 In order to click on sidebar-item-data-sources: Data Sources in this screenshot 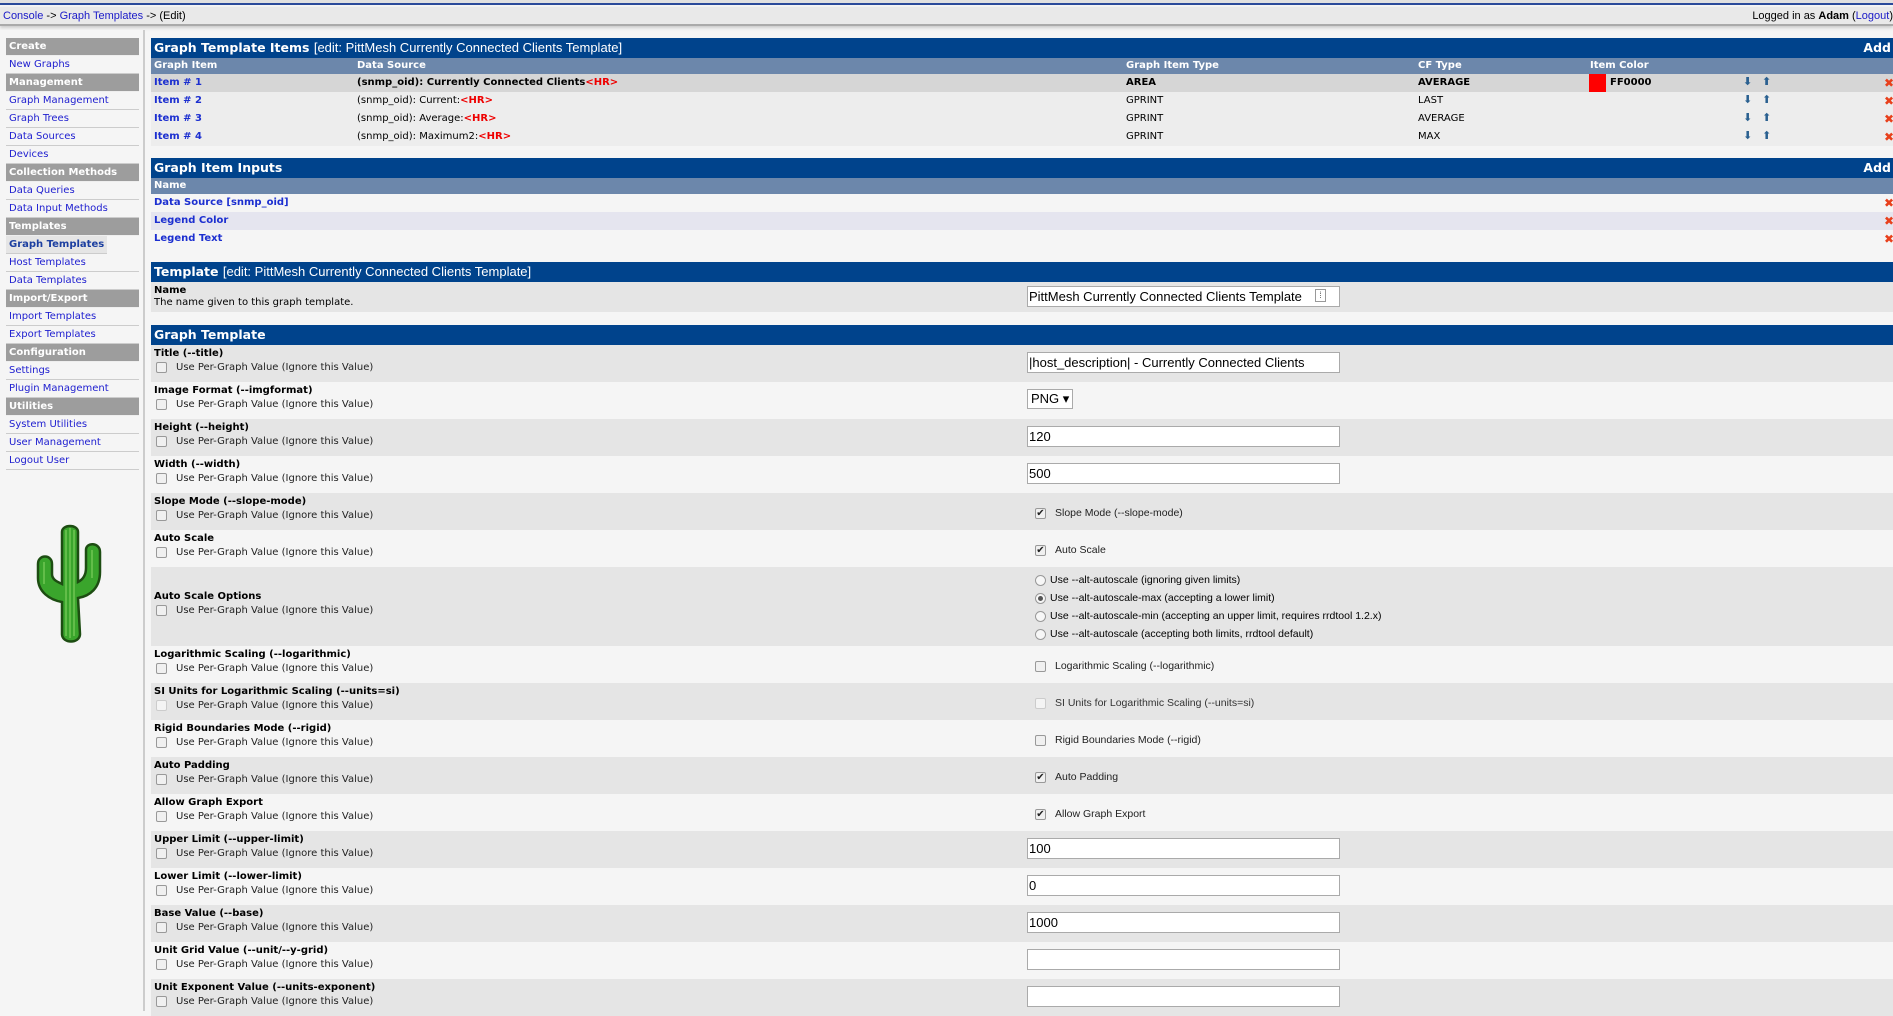, I will do `click(72, 137)`.